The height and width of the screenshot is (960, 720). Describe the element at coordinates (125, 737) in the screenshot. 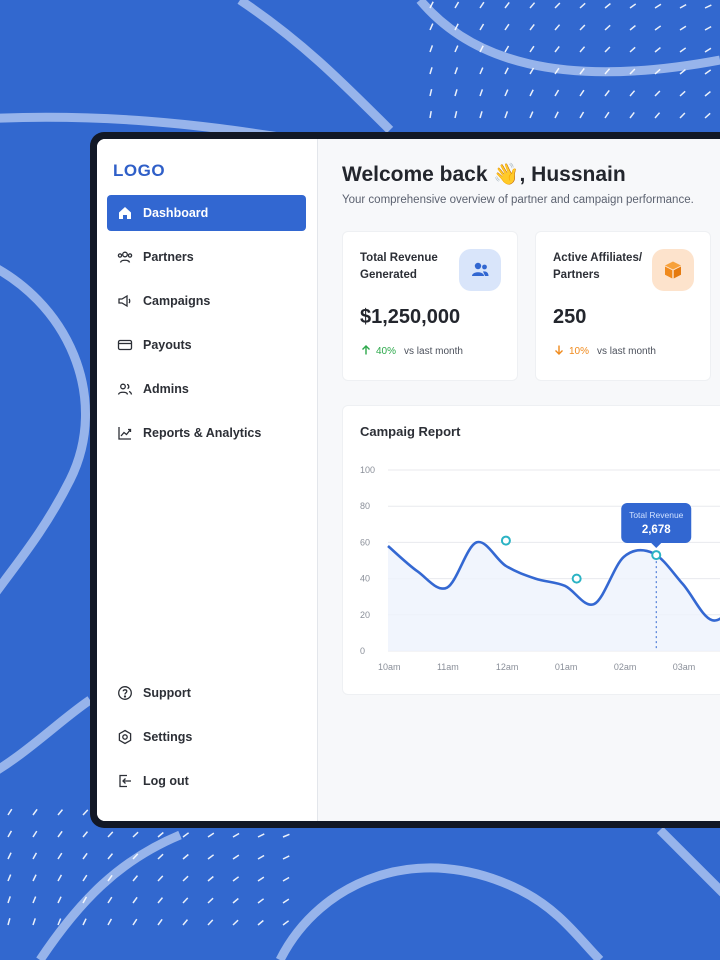

I see `gear-icon` at that location.